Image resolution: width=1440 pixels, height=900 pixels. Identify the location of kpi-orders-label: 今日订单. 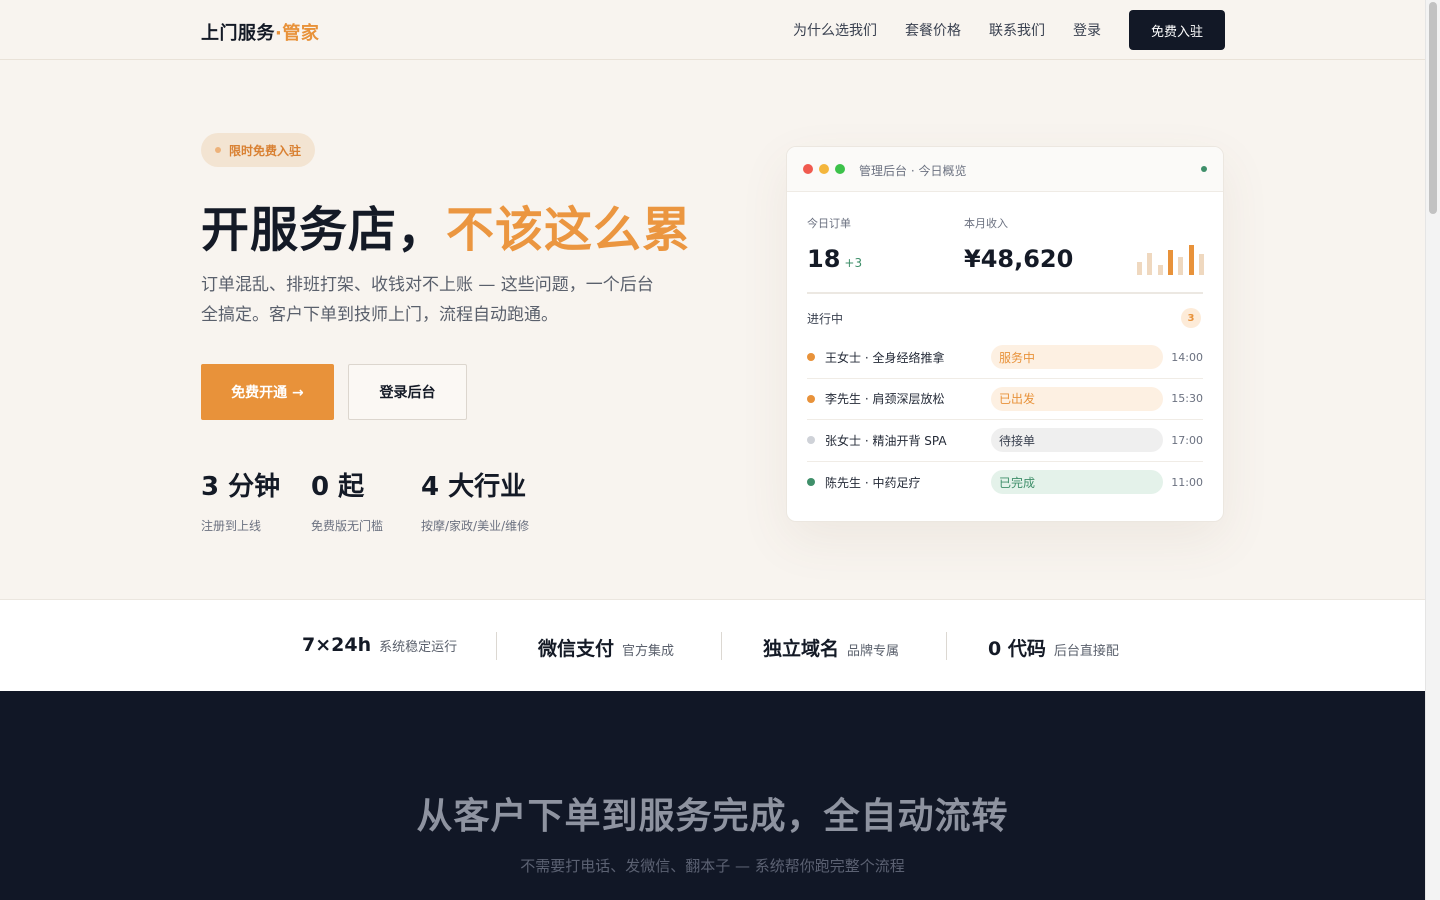
(829, 223).